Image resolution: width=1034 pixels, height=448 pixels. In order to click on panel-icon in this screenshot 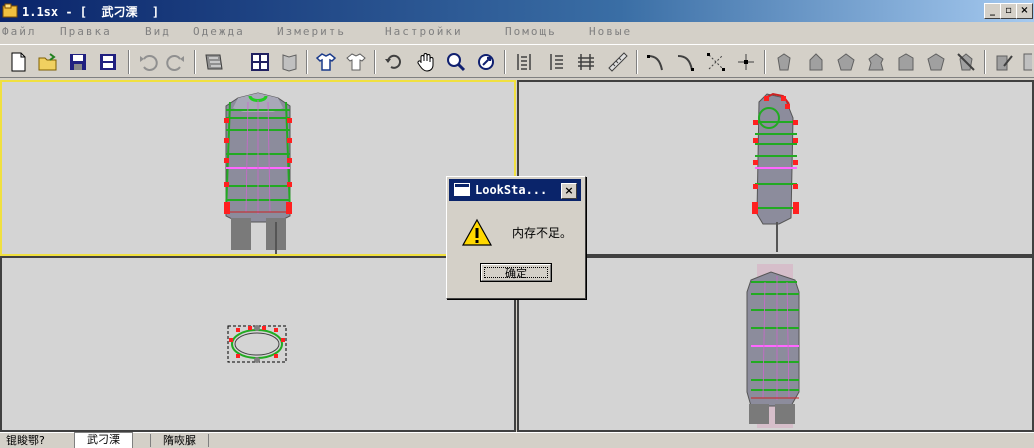, I will do `click(260, 62)`.